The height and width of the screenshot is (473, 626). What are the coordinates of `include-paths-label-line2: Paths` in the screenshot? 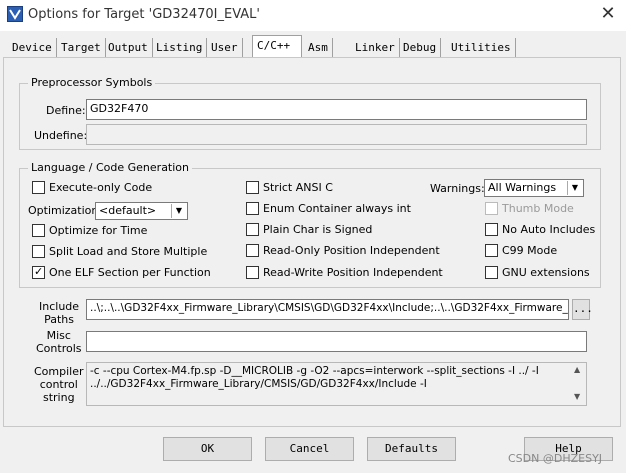 It's located at (59, 319).